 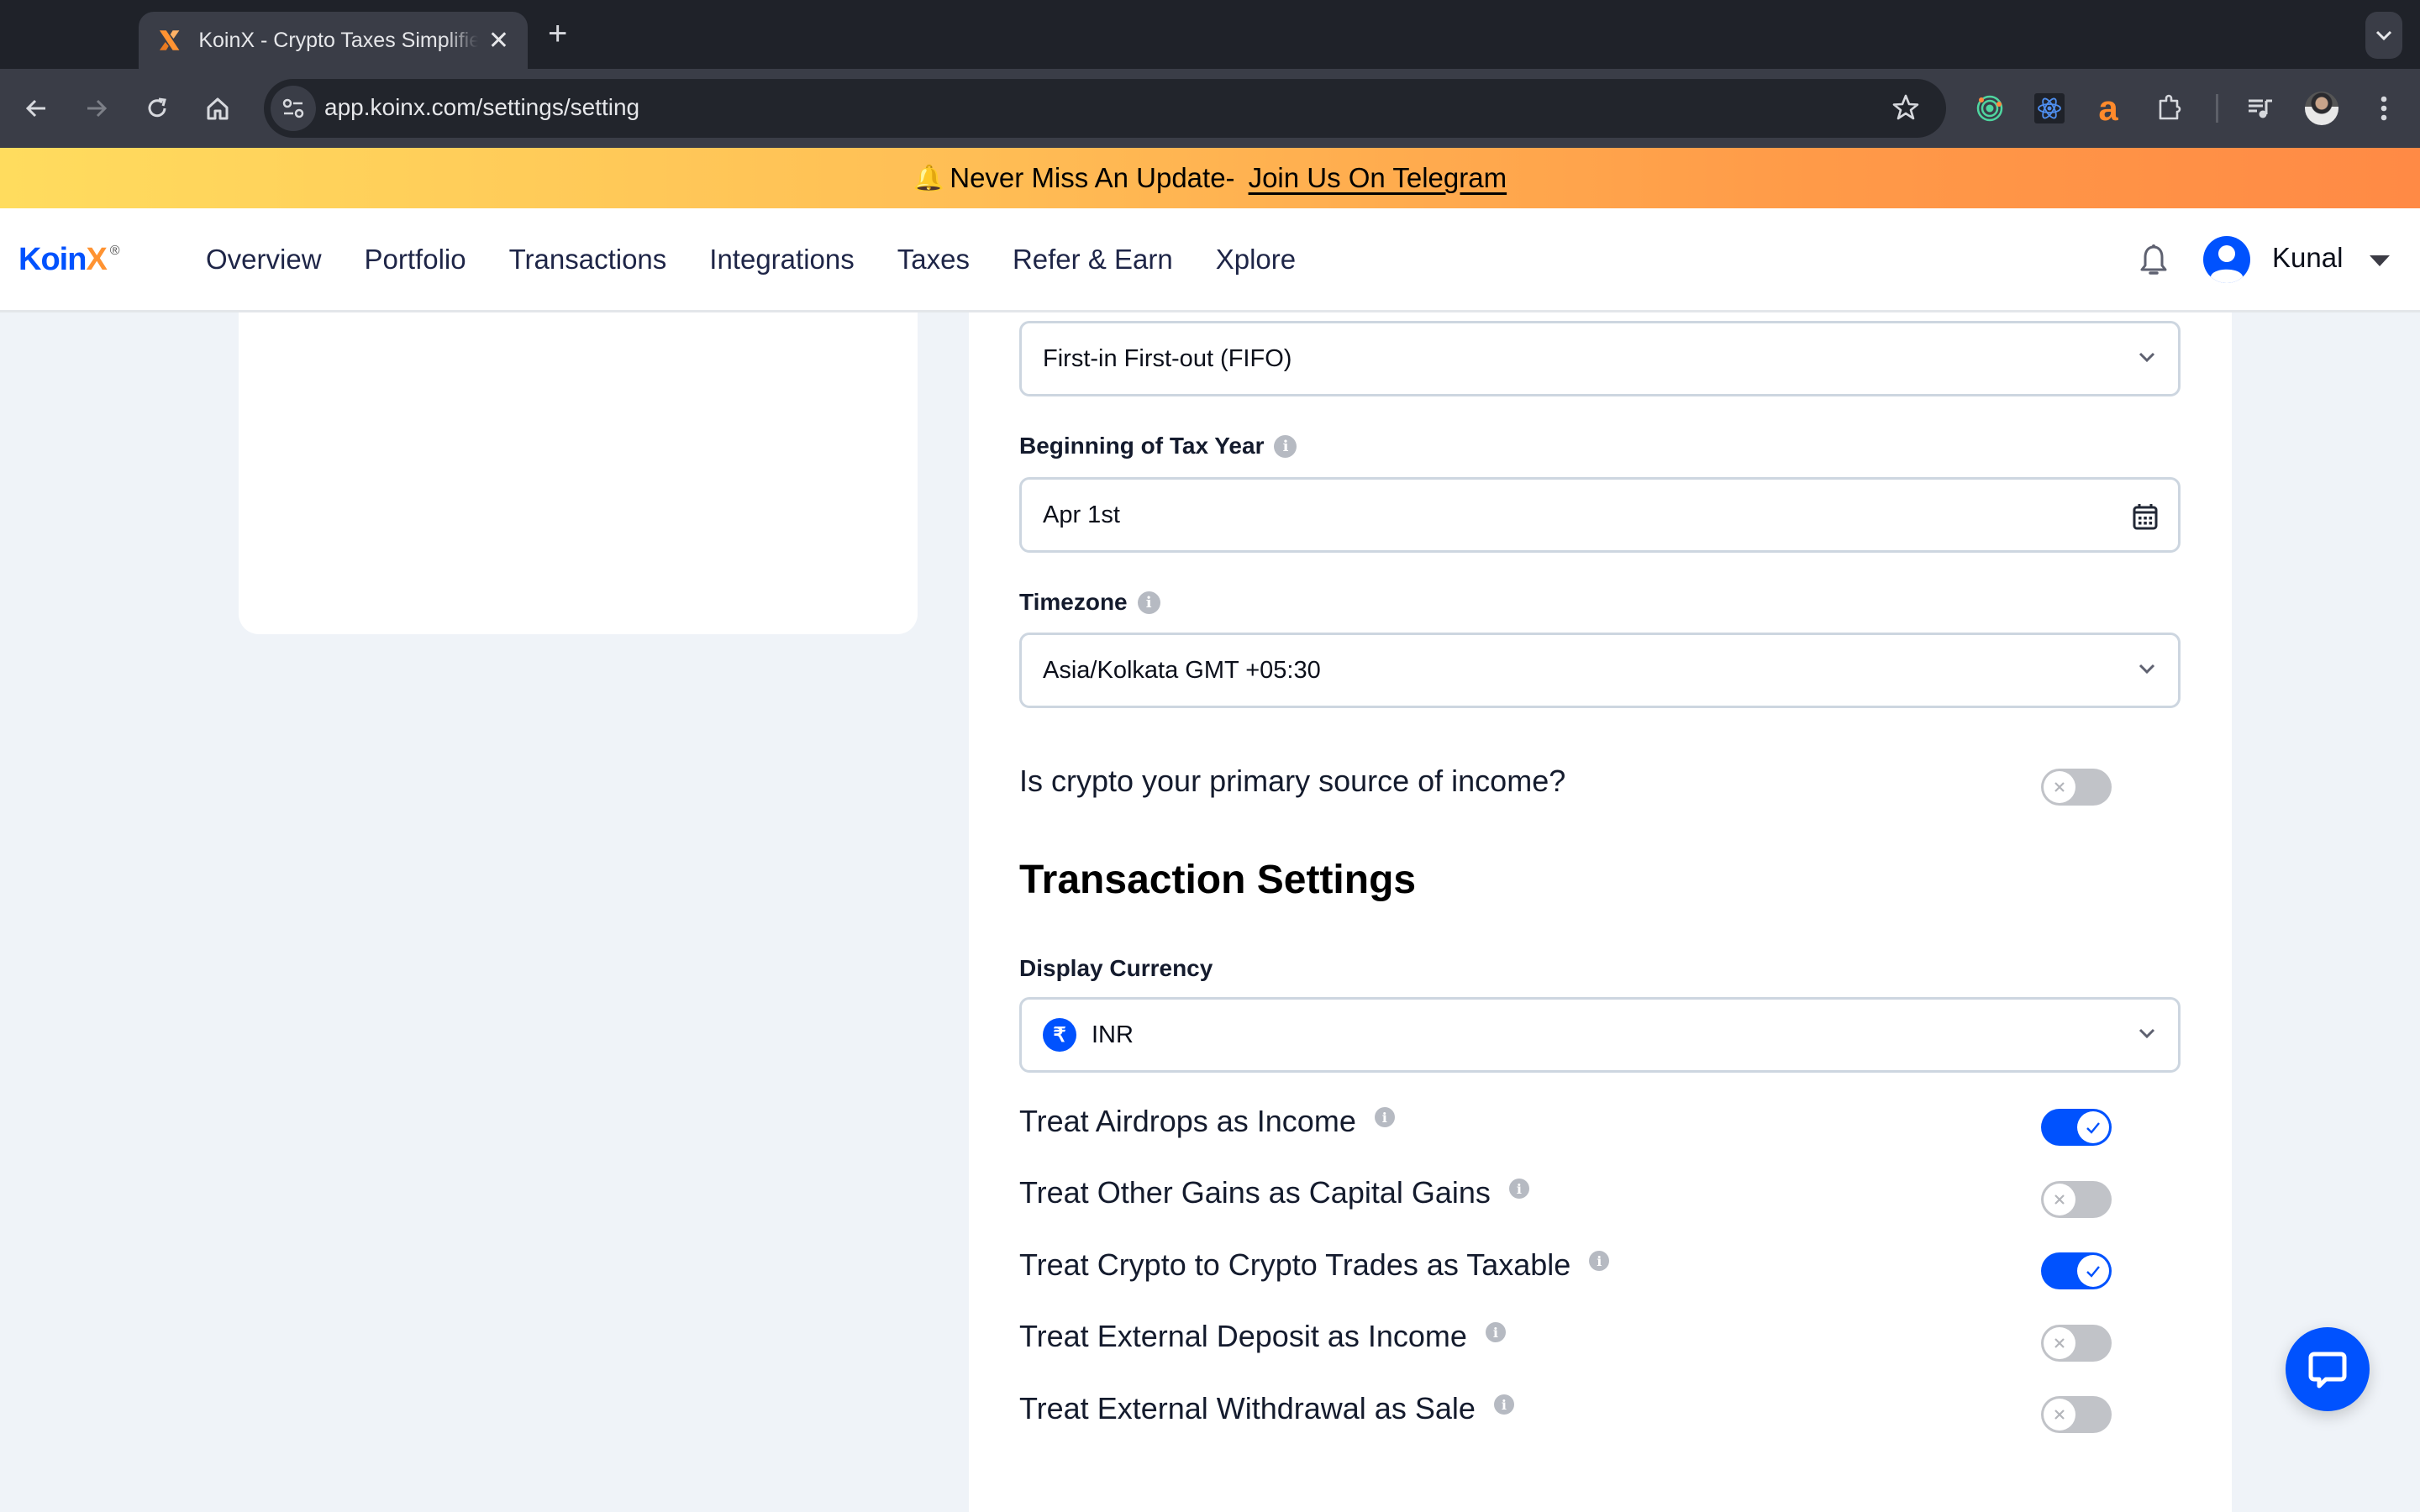 I want to click on telegram-link: Join Us On Telegram, so click(x=1378, y=178).